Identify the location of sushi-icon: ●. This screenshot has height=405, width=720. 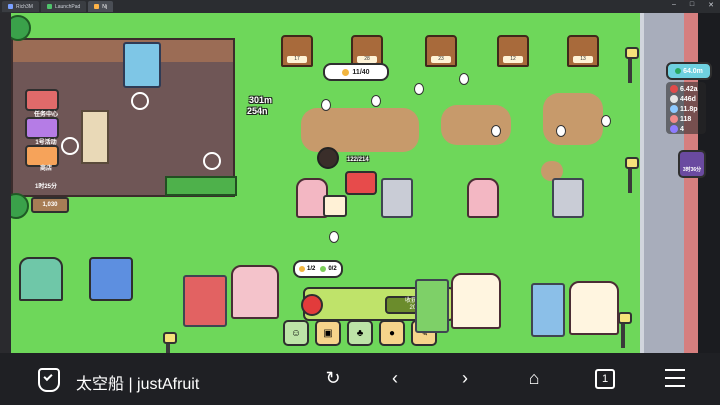
(392, 333).